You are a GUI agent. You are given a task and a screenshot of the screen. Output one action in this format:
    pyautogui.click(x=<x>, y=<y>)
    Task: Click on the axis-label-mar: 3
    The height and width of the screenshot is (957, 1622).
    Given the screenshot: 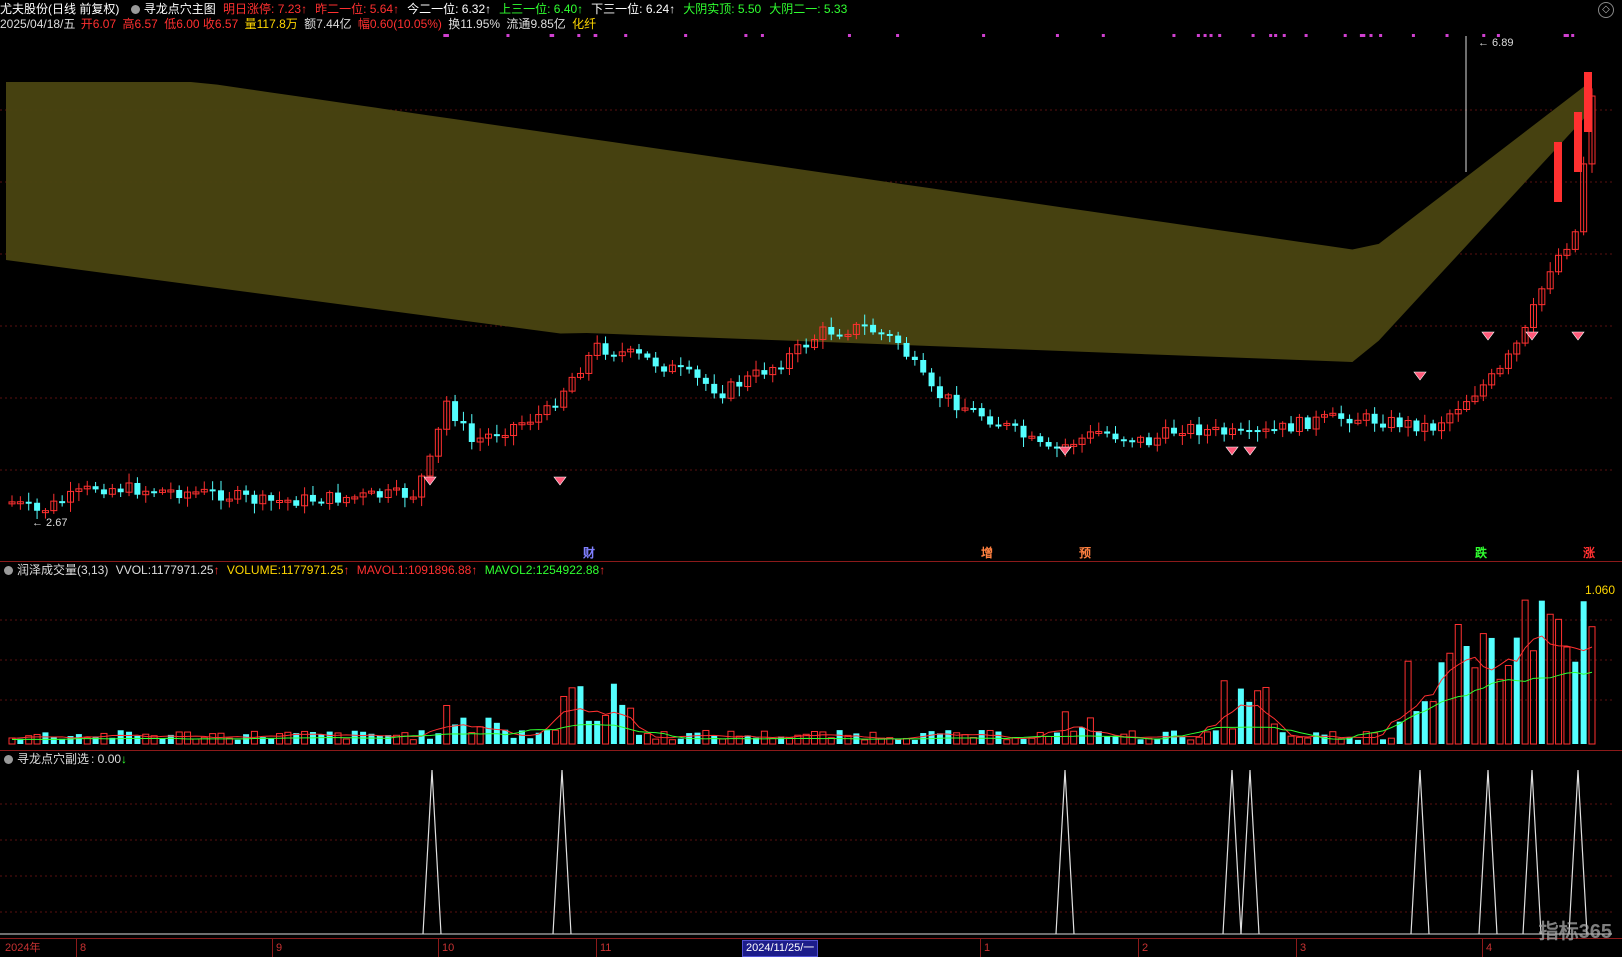 What is the action you would take?
    pyautogui.click(x=1301, y=948)
    